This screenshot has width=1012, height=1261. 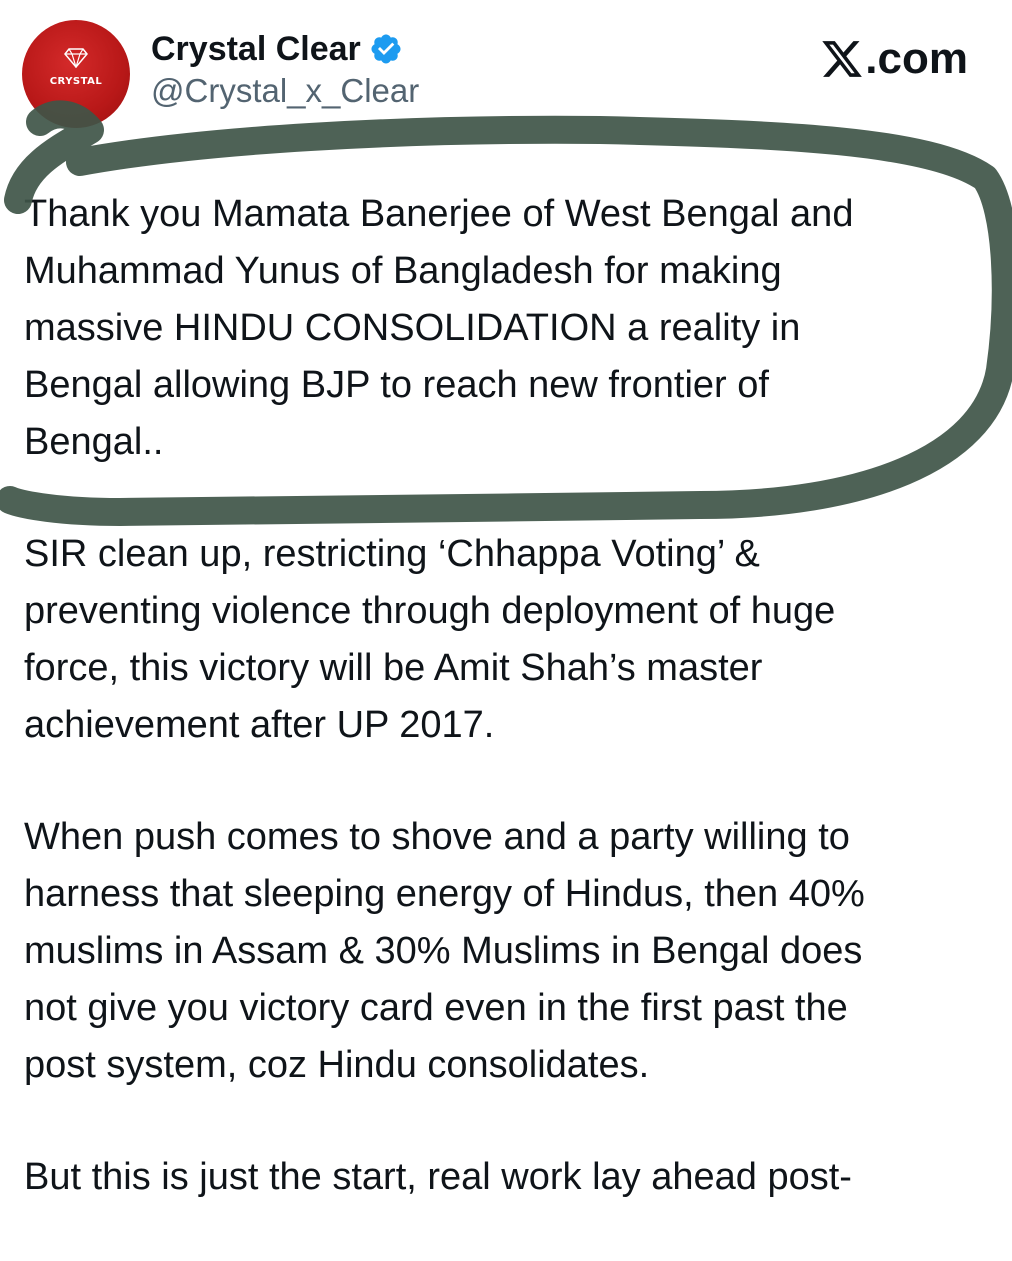 I want to click on avatar-brand-text: CRYSTAL, so click(x=76, y=81).